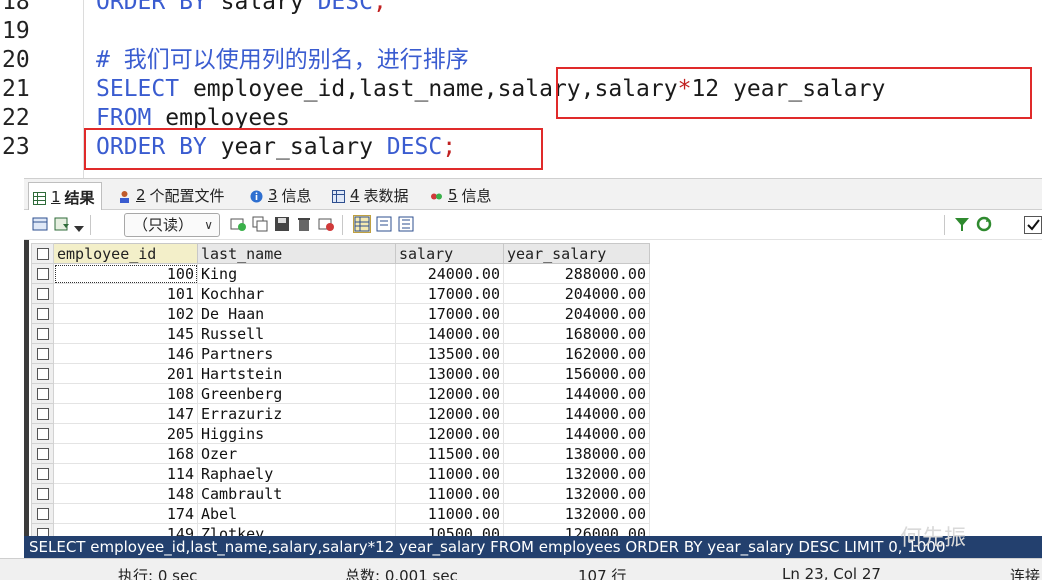 This screenshot has width=1042, height=580. I want to click on cell-year-salary: 288000.00, so click(576, 273).